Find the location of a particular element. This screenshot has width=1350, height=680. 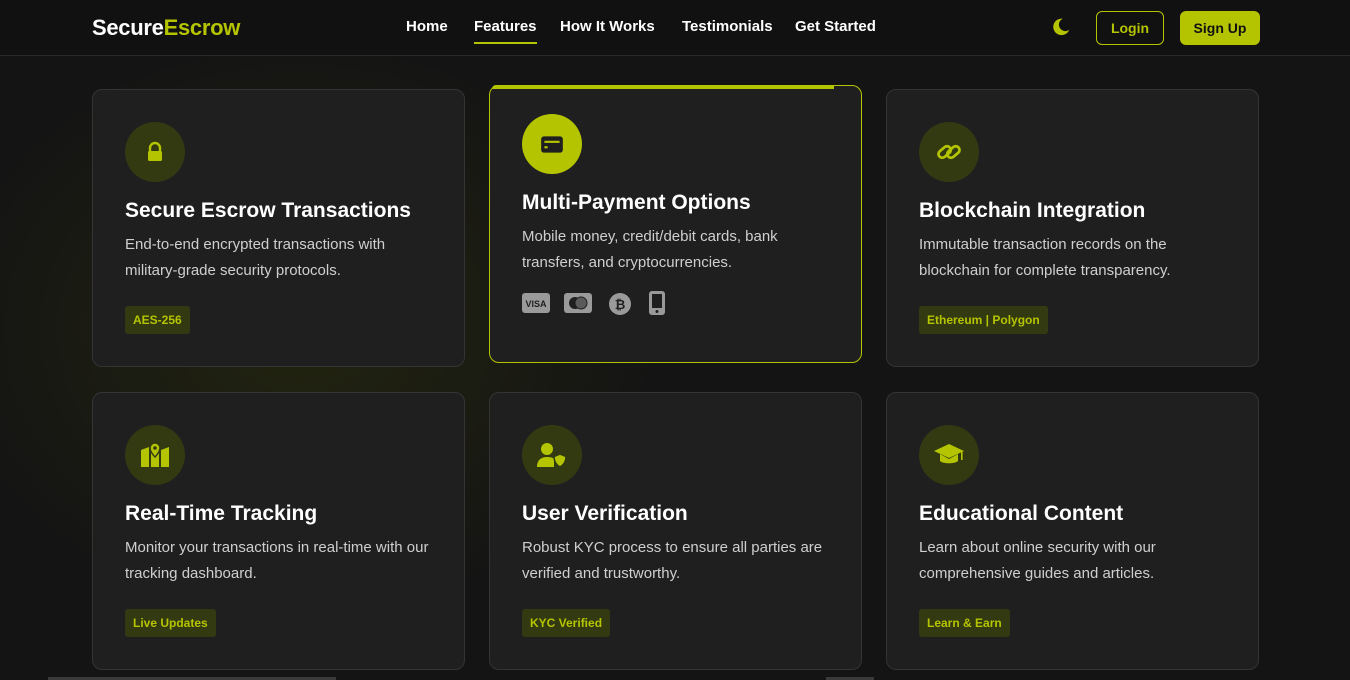

logo: SecureEscrow is located at coordinates (166, 28).